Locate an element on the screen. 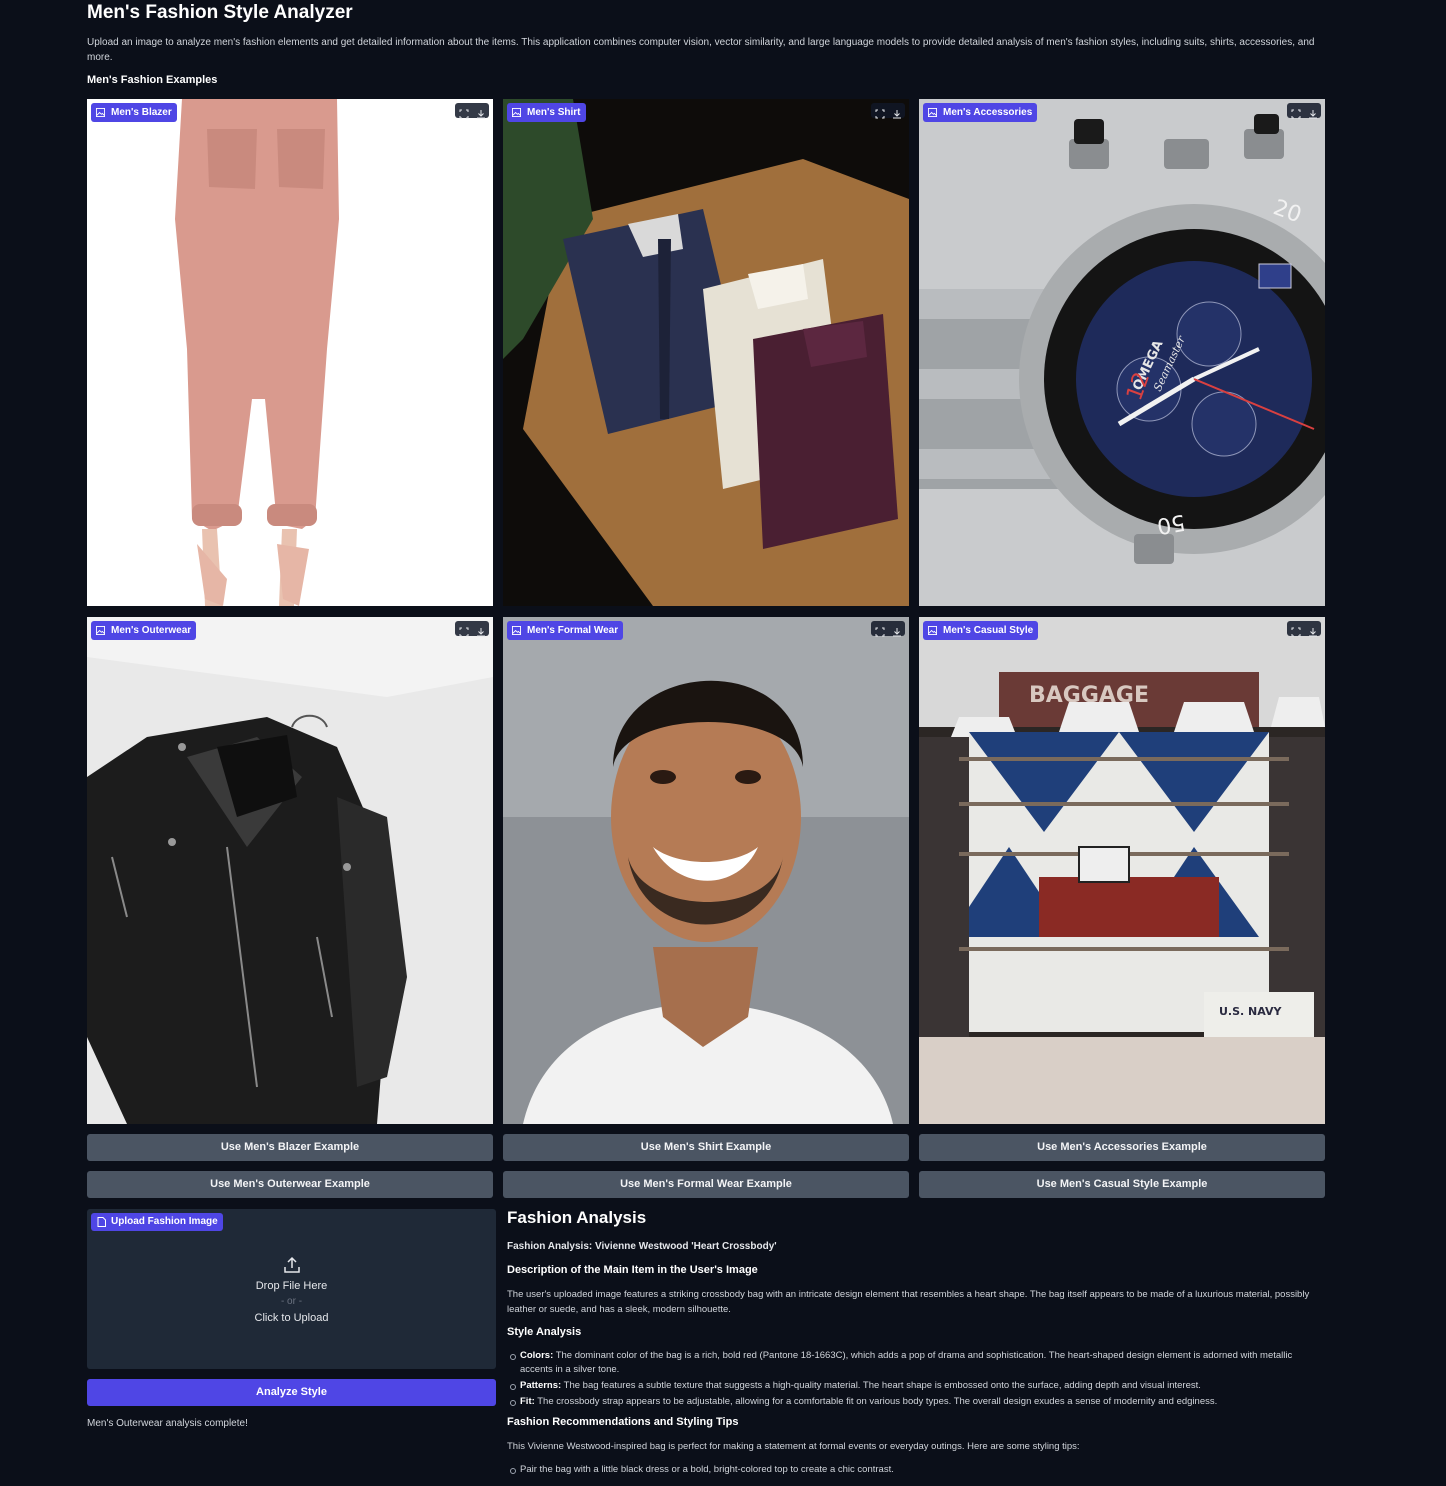  pink-jogger-pants-photo is located at coordinates (290, 352).